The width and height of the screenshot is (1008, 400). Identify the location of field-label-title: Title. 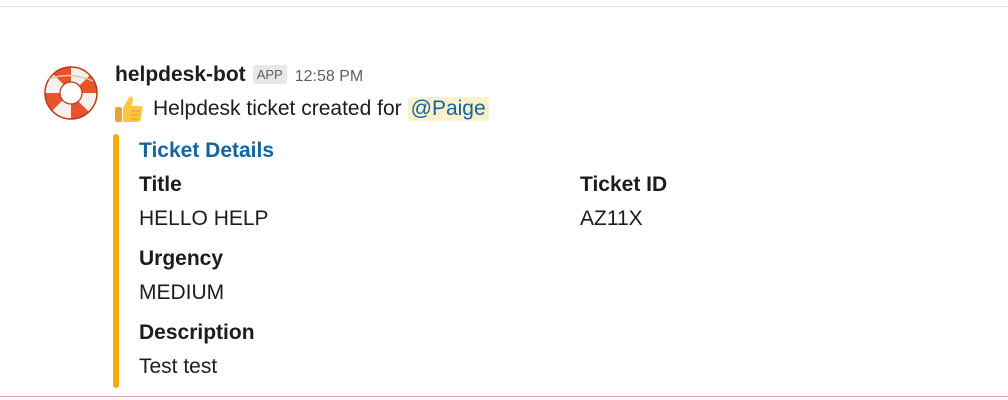
(160, 184).